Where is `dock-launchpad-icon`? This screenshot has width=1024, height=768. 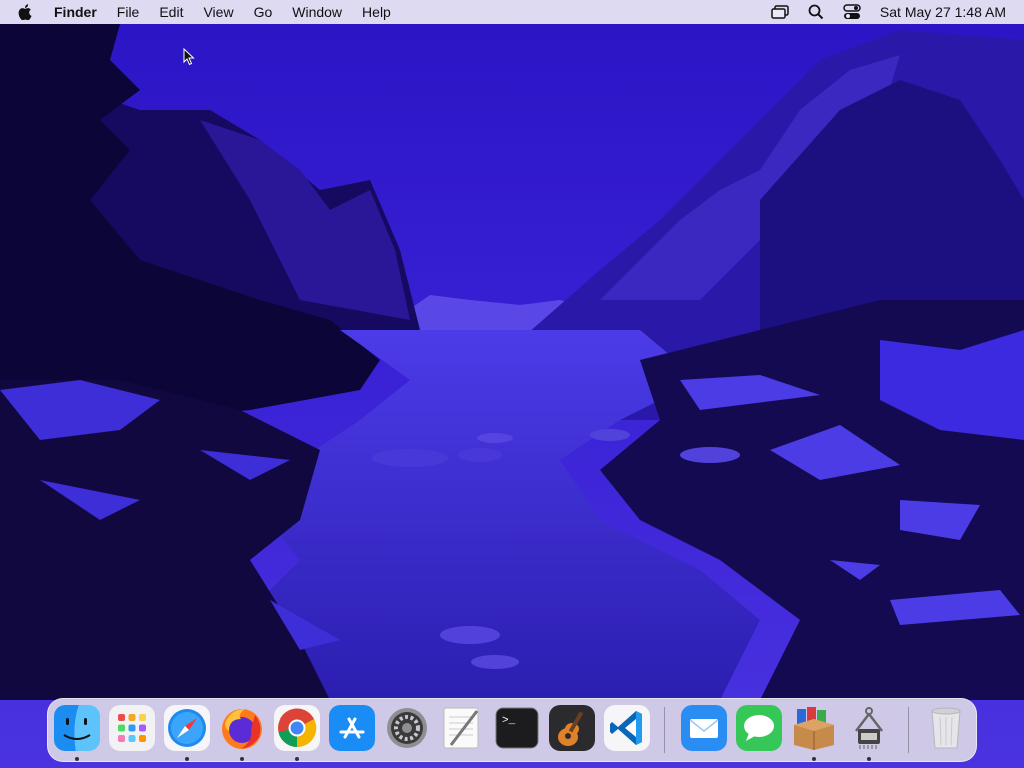
dock-launchpad-icon is located at coordinates (132, 728).